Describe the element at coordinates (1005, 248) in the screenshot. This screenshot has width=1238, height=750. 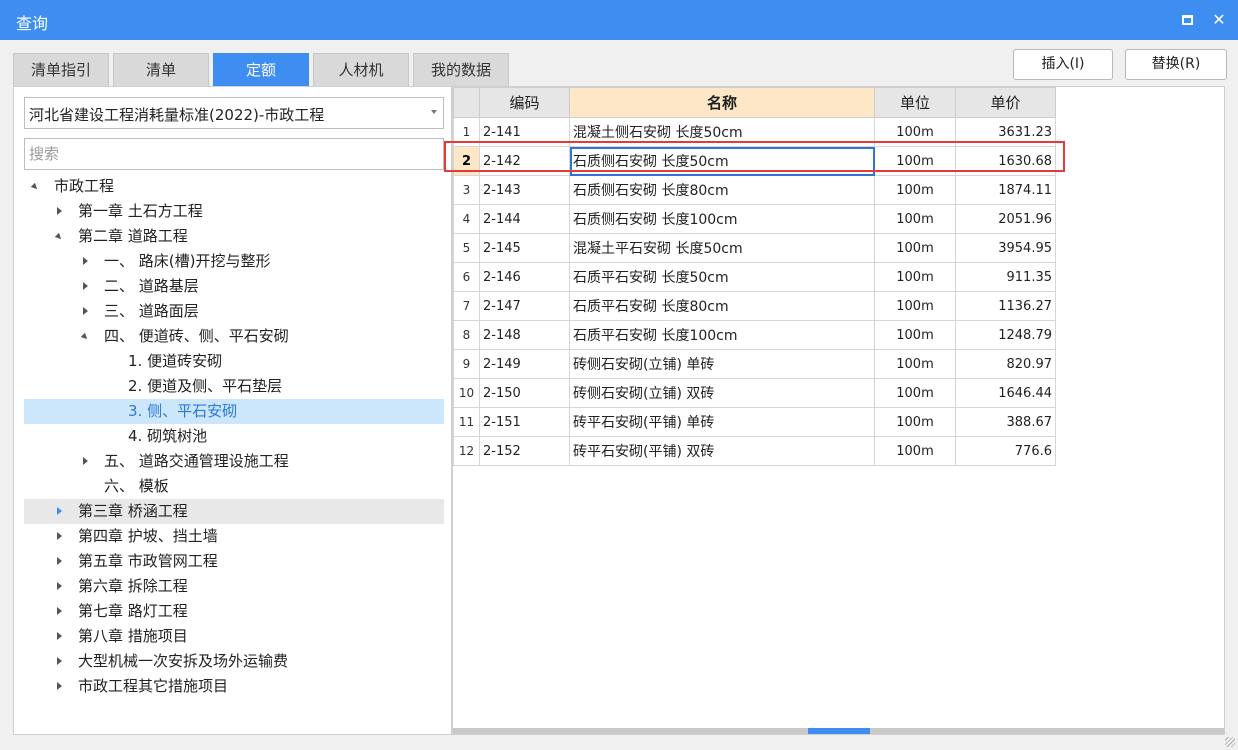
I see `cell-price: 3954.95` at that location.